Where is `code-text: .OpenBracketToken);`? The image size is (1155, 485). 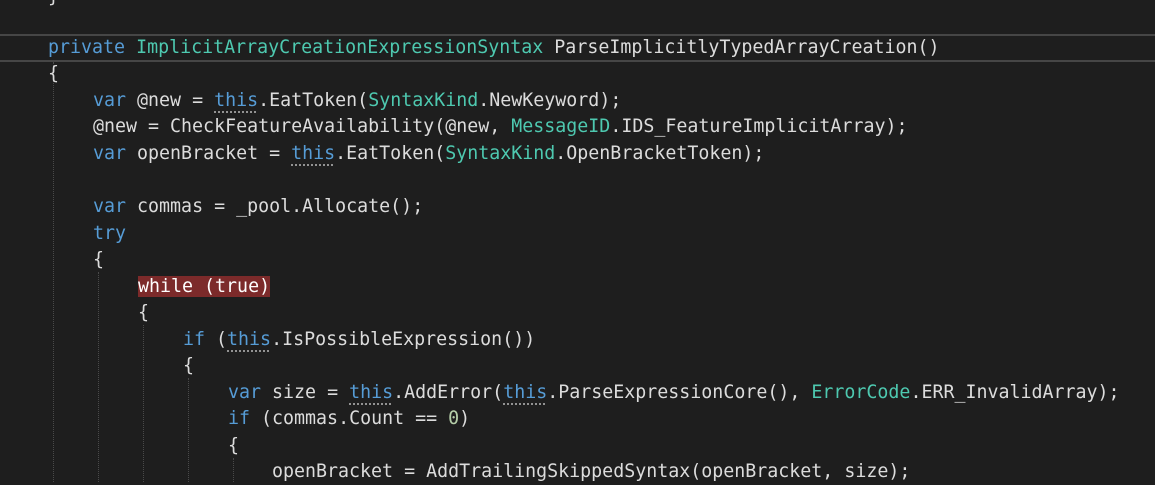 code-text: .OpenBracketToken); is located at coordinates (660, 153).